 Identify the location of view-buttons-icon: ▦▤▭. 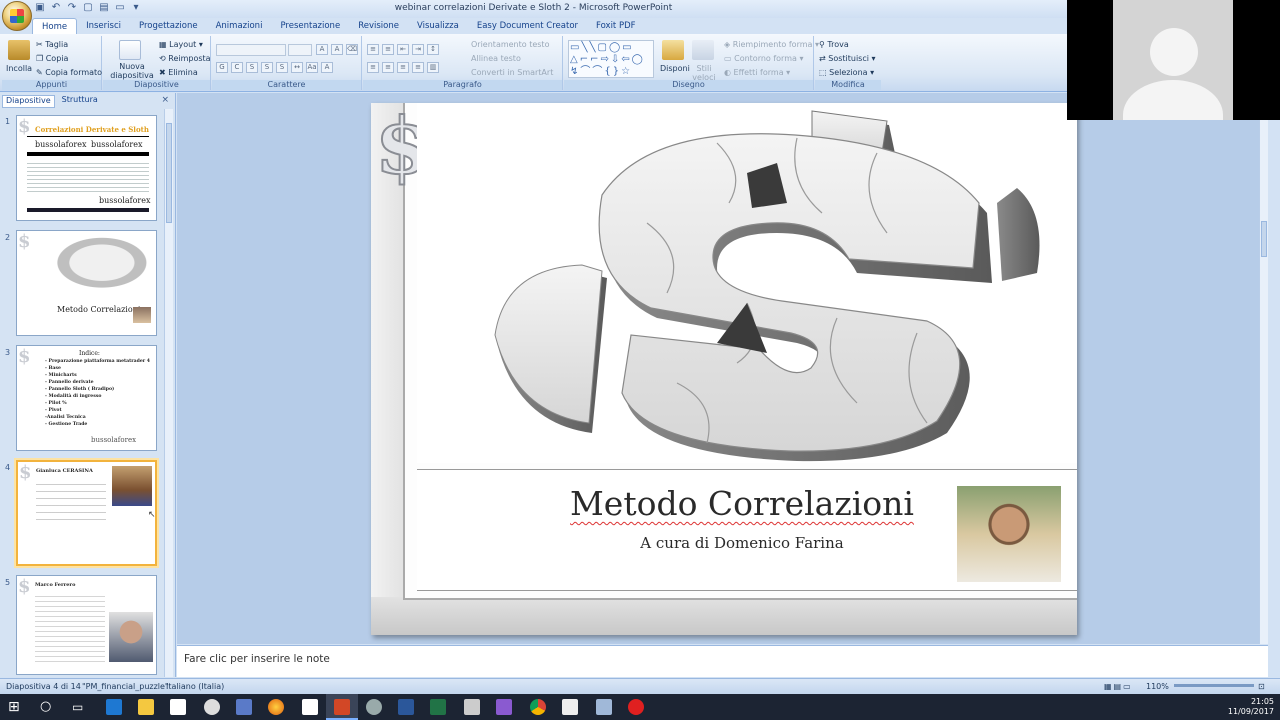
(1118, 686).